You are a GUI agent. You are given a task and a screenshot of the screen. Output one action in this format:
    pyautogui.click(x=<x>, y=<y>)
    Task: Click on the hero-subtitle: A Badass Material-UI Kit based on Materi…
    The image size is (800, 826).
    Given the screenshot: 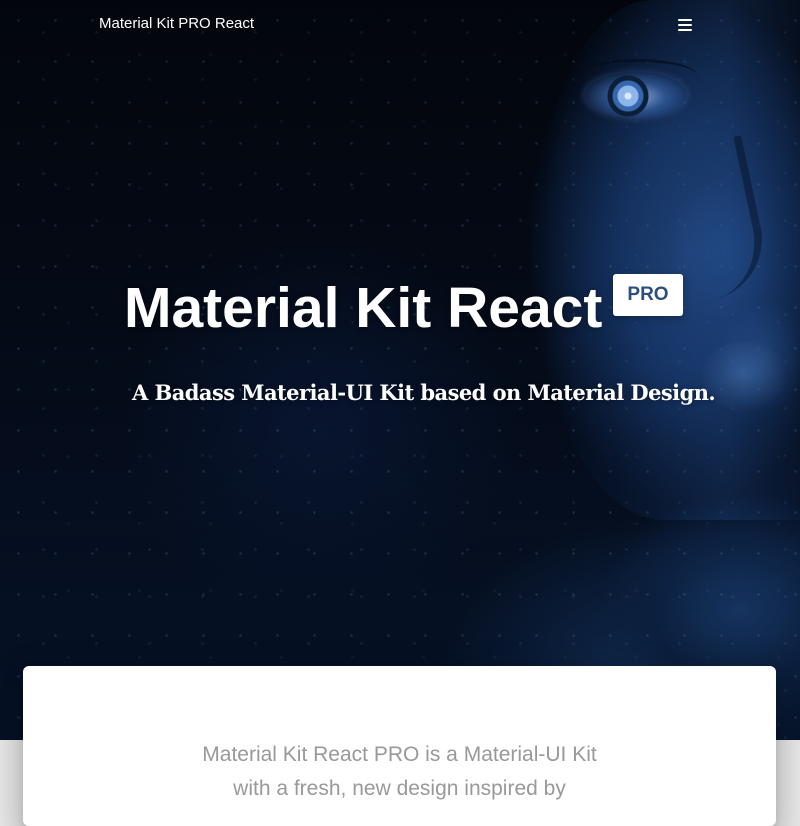 What is the action you would take?
    pyautogui.click(x=424, y=392)
    